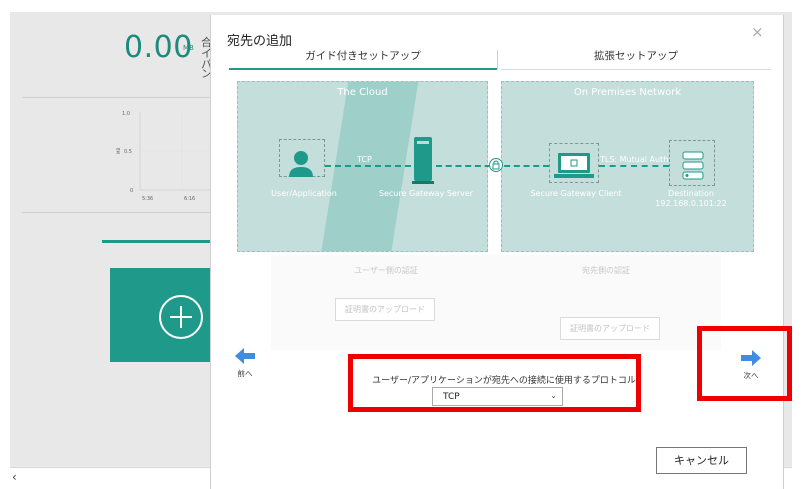 This screenshot has height=489, width=802. I want to click on chart-xtick: 6:16, so click(189, 199).